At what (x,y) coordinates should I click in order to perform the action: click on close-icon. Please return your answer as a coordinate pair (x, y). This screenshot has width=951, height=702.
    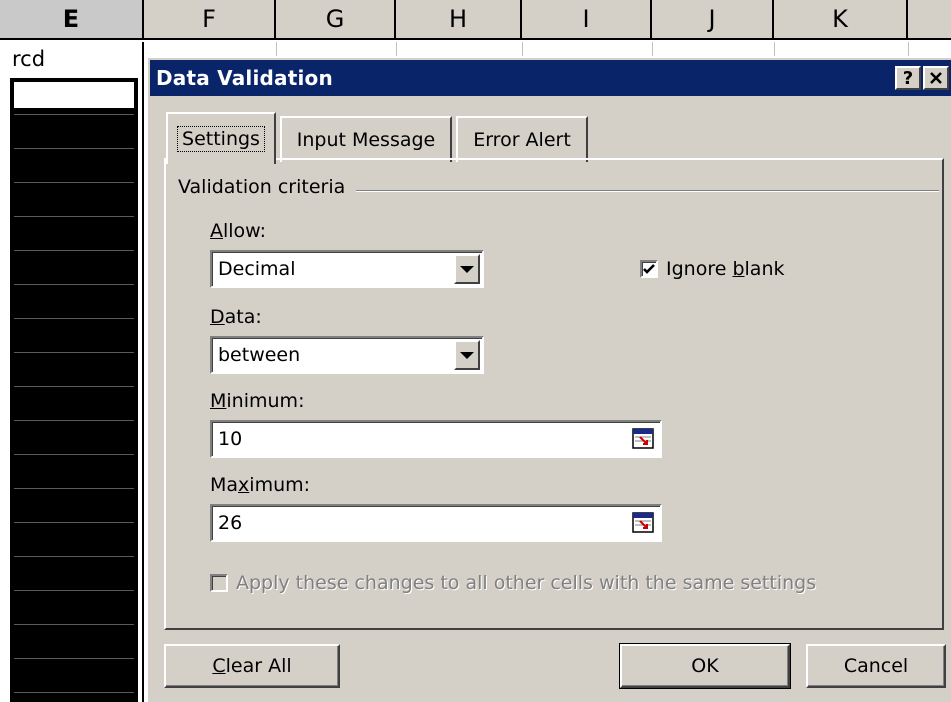
    Looking at the image, I should click on (936, 78).